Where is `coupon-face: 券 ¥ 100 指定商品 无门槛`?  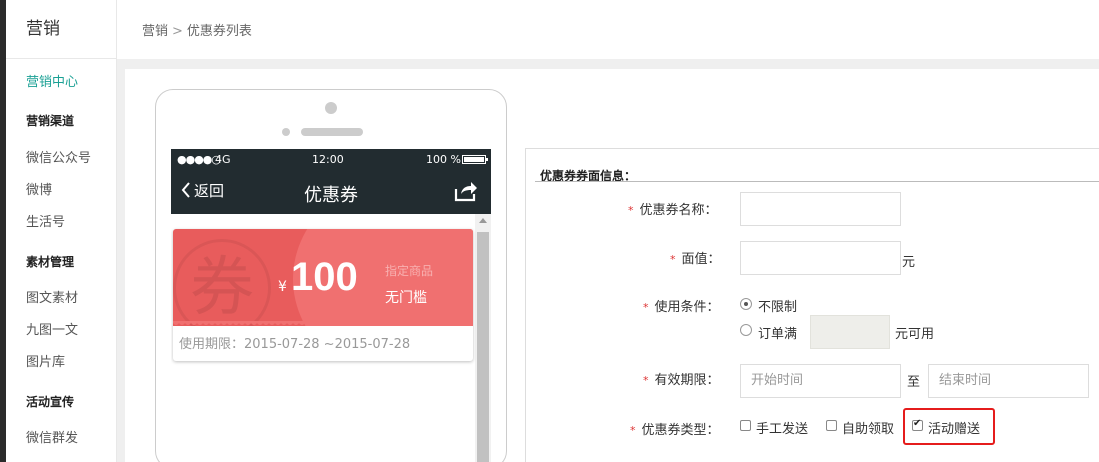
coupon-face: 券 ¥ 100 指定商品 无门槛 is located at coordinates (323, 277).